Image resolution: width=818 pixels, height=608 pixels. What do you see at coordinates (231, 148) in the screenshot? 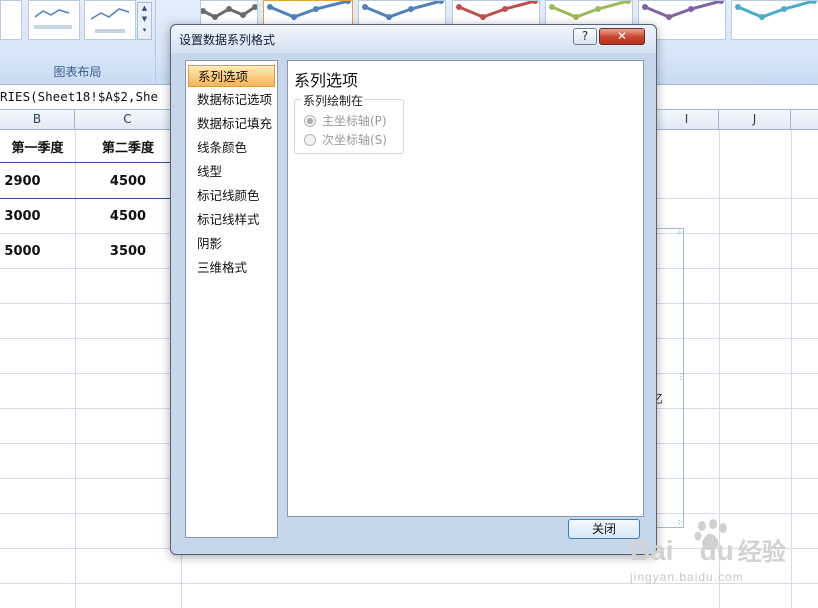
I see `nav-item-line-color: 线条颜色` at bounding box center [231, 148].